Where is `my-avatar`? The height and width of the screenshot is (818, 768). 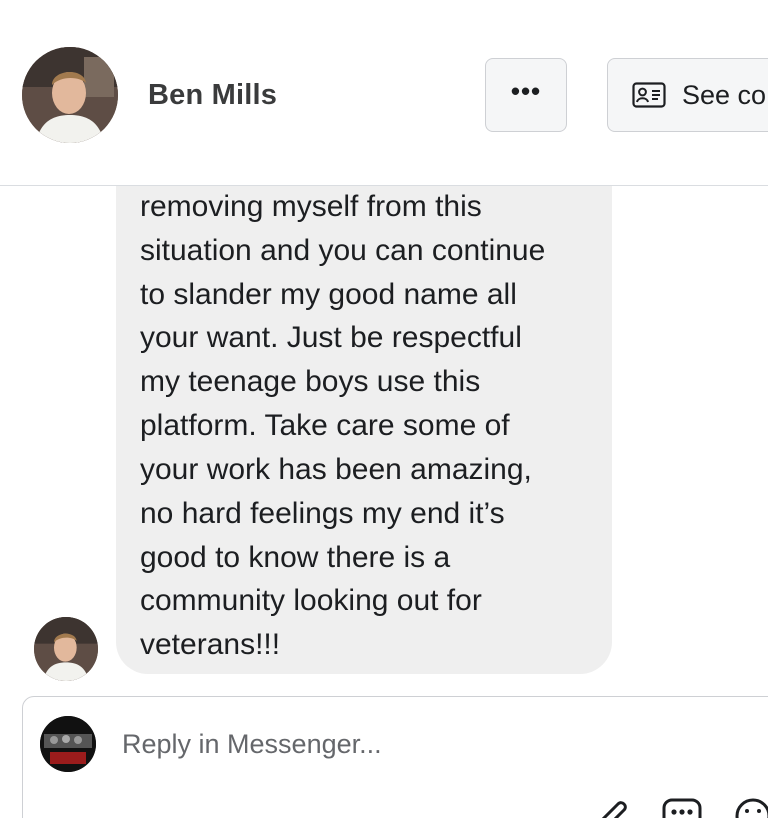 my-avatar is located at coordinates (68, 744).